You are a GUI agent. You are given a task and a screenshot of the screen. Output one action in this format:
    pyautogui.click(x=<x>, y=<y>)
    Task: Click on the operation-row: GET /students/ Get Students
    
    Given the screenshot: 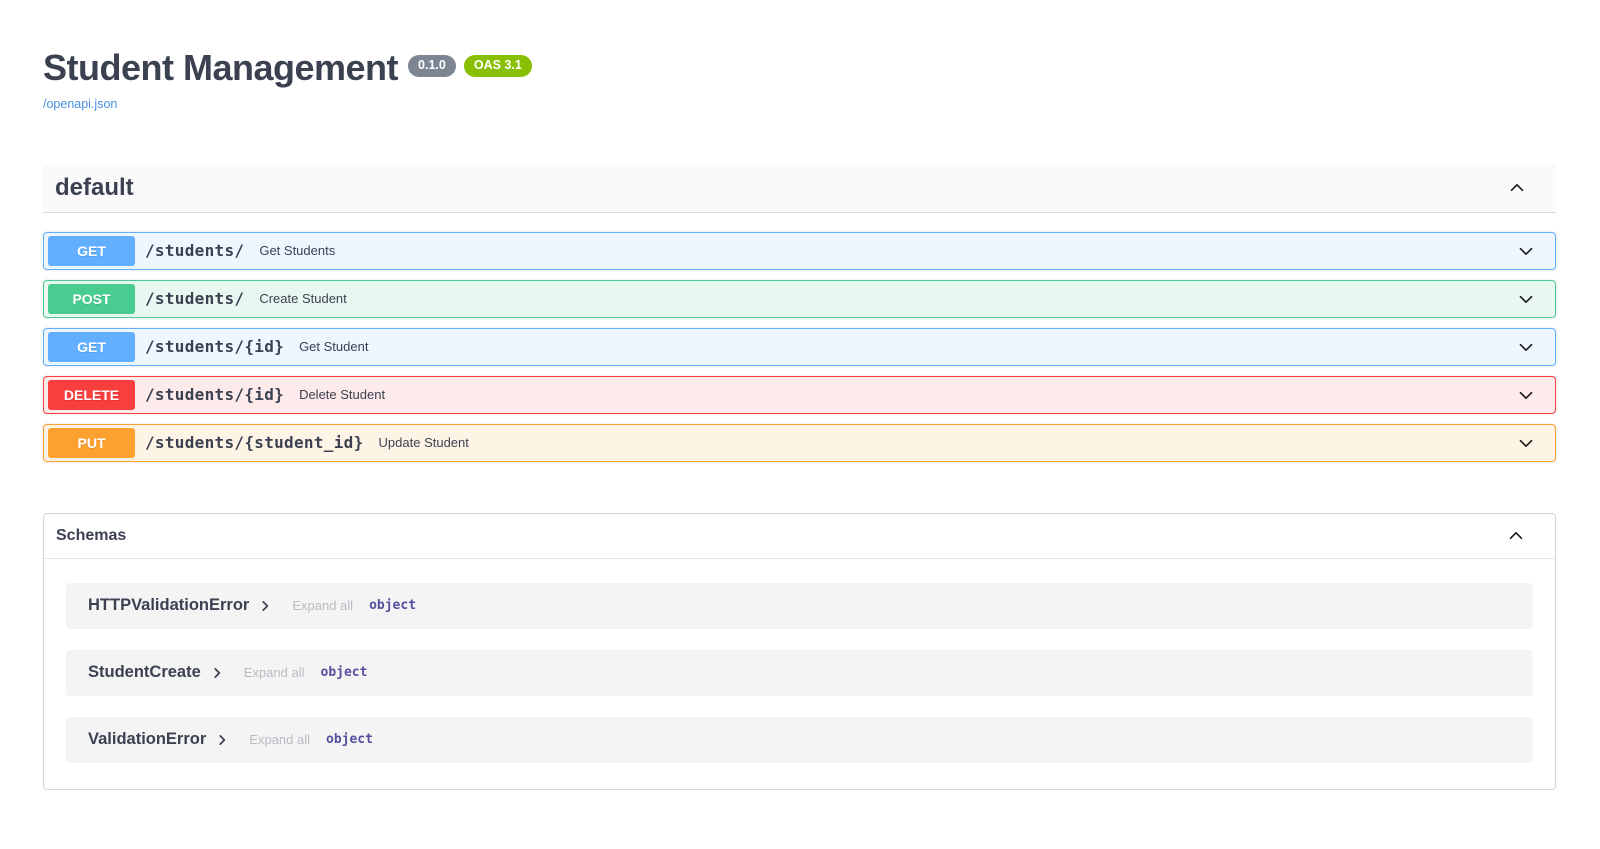 What is the action you would take?
    pyautogui.click(x=799, y=250)
    